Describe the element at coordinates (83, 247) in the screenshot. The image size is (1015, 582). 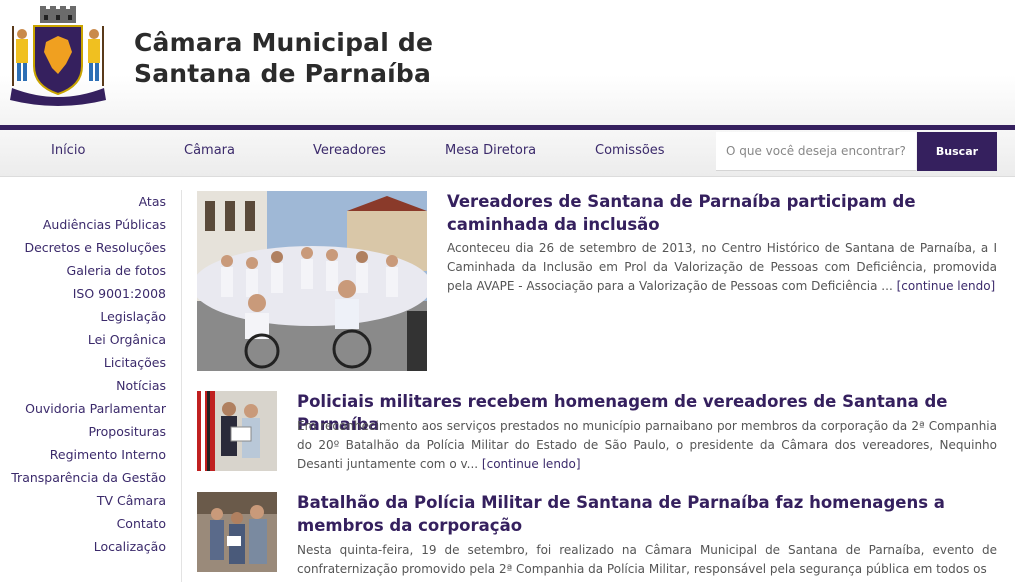
I see `sidebar-item-decretos-e-resolucoes: Decretos e Resoluções` at that location.